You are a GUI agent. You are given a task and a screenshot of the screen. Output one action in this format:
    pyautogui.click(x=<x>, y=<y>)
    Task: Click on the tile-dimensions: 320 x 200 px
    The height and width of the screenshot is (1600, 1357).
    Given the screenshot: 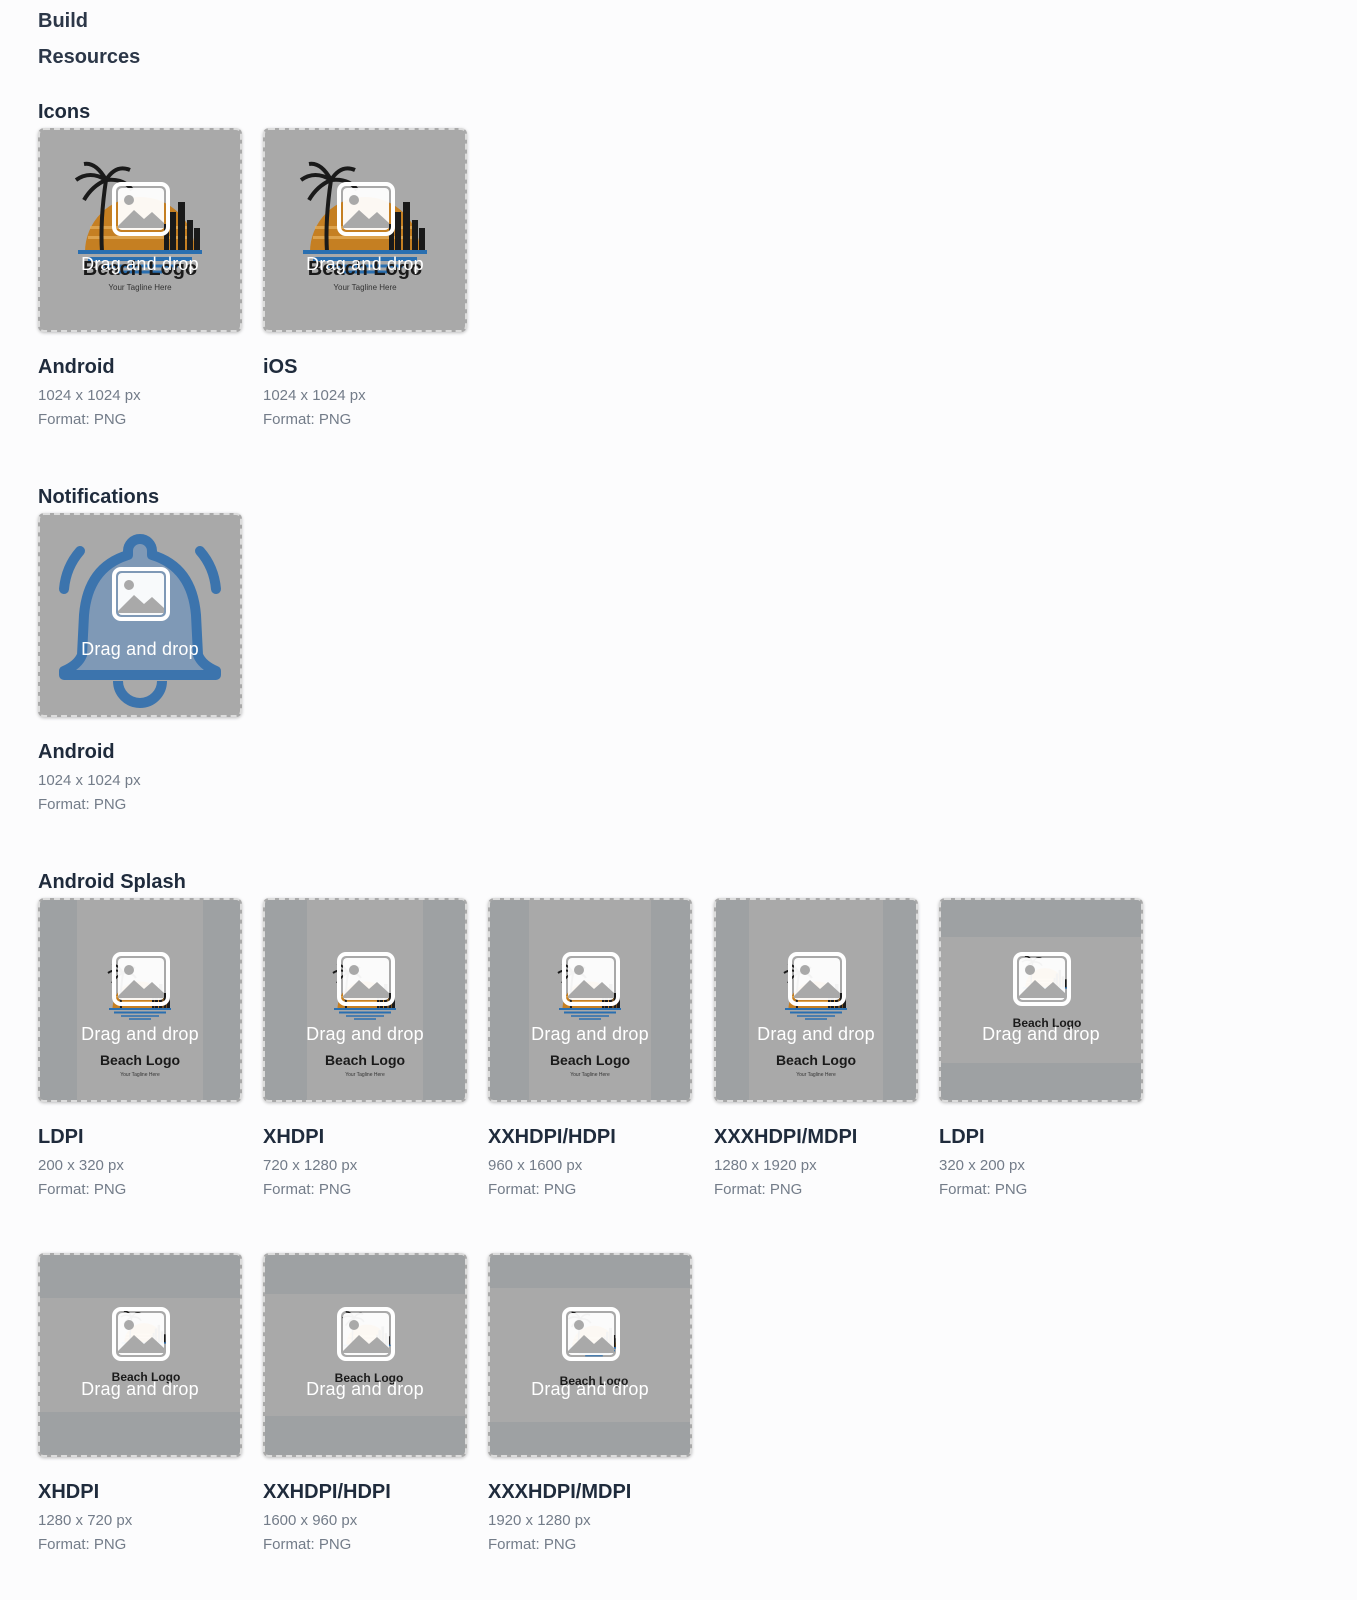 What is the action you would take?
    pyautogui.click(x=982, y=1165)
    